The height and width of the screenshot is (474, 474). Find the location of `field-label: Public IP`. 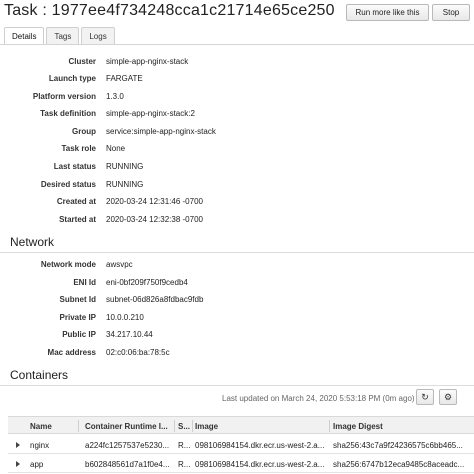

field-label: Public IP is located at coordinates (79, 334).